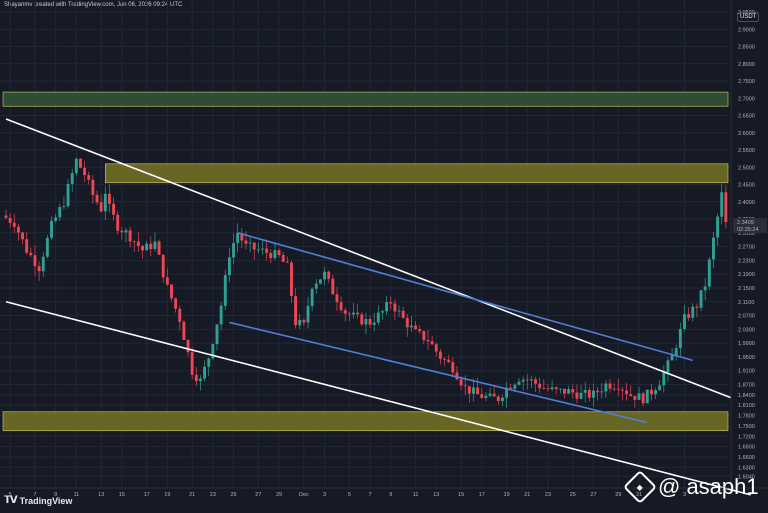 Image resolution: width=768 pixels, height=513 pixels. Describe the element at coordinates (233, 495) in the screenshot. I see `x-tick-label: 25` at that location.